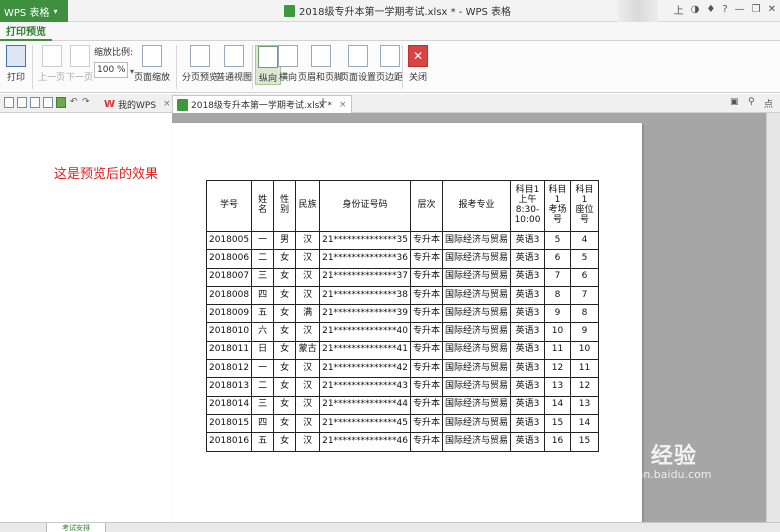 This screenshot has height=532, width=780. Describe the element at coordinates (263, 206) in the screenshot. I see `column-header: 姓名` at that location.